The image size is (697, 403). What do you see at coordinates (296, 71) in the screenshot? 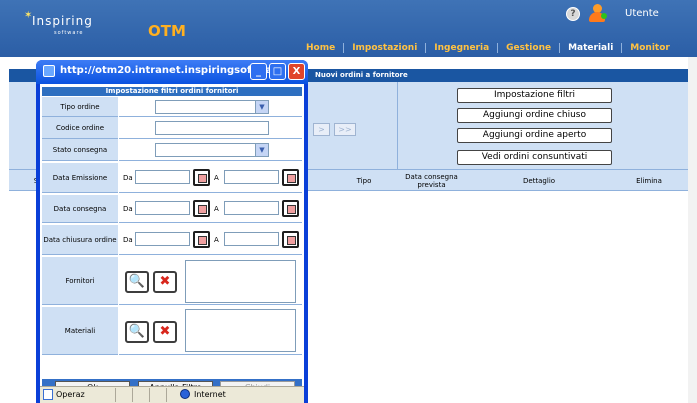
I see `close-window-button: X` at bounding box center [296, 71].